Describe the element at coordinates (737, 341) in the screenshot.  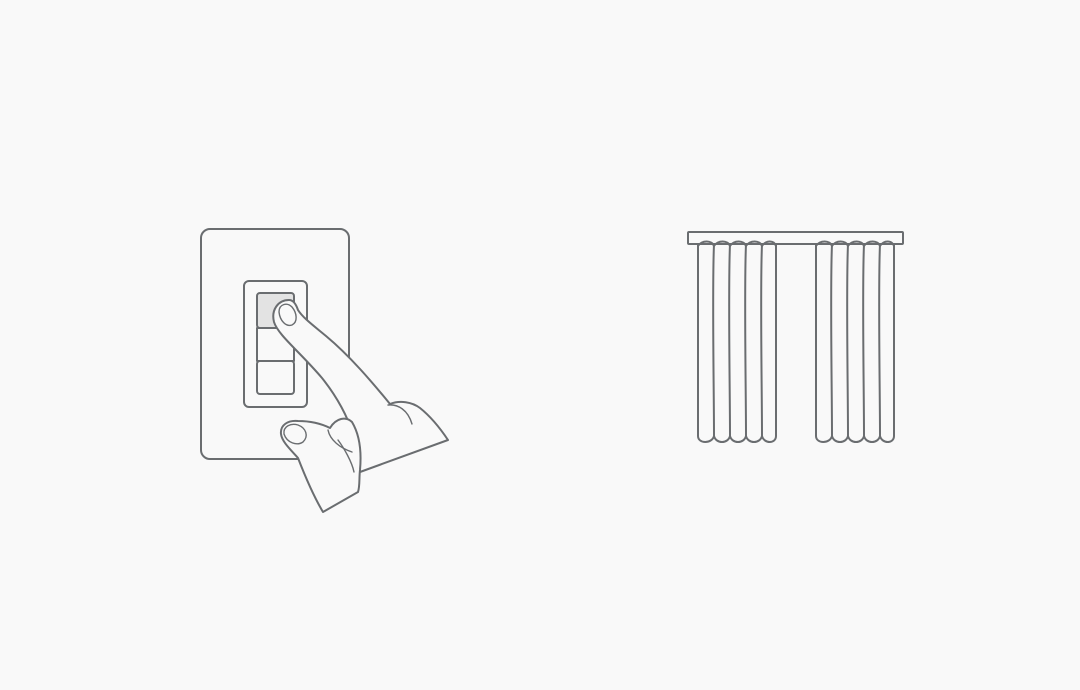
I see `curtain-left` at that location.